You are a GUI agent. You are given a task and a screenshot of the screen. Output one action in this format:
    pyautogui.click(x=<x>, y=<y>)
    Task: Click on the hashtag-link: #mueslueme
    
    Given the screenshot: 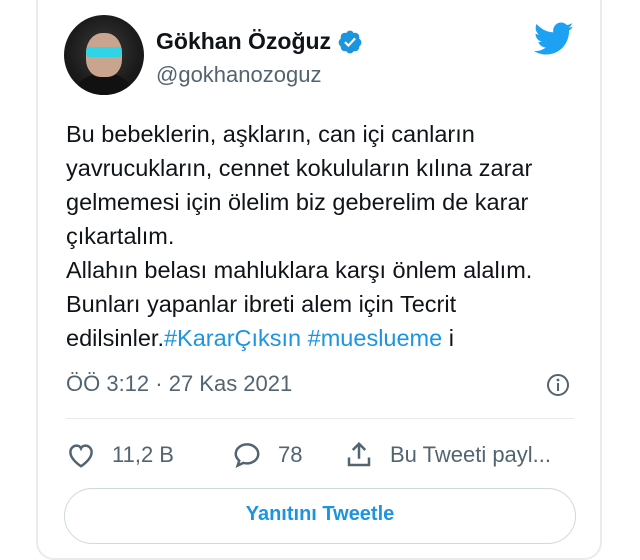 What is the action you would take?
    pyautogui.click(x=375, y=338)
    